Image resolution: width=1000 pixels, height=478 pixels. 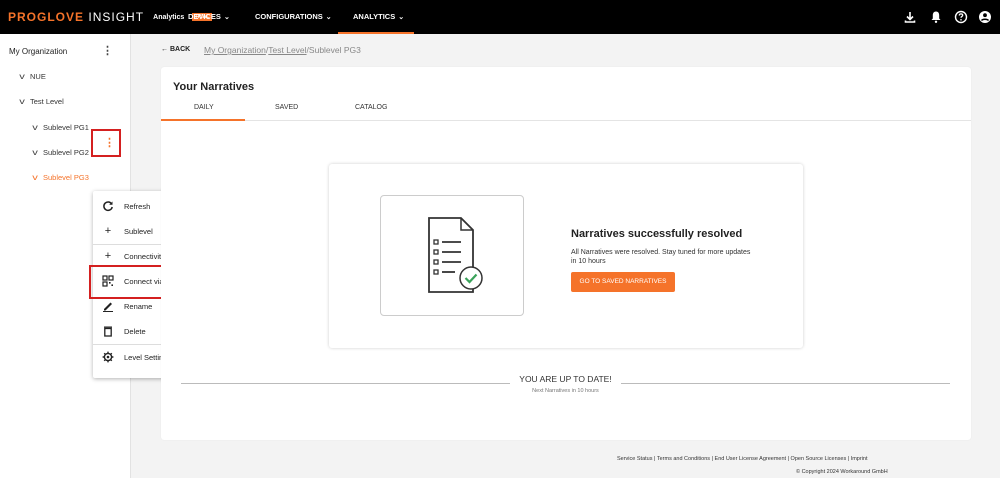 What do you see at coordinates (985, 17) in the screenshot?
I see `user-icon` at bounding box center [985, 17].